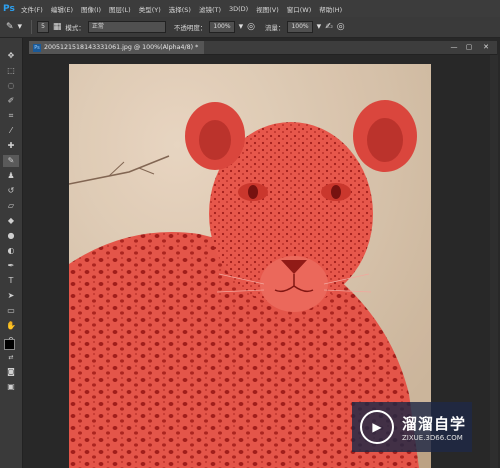  What do you see at coordinates (377, 427) in the screenshot?
I see `play-icon: ▶` at bounding box center [377, 427].